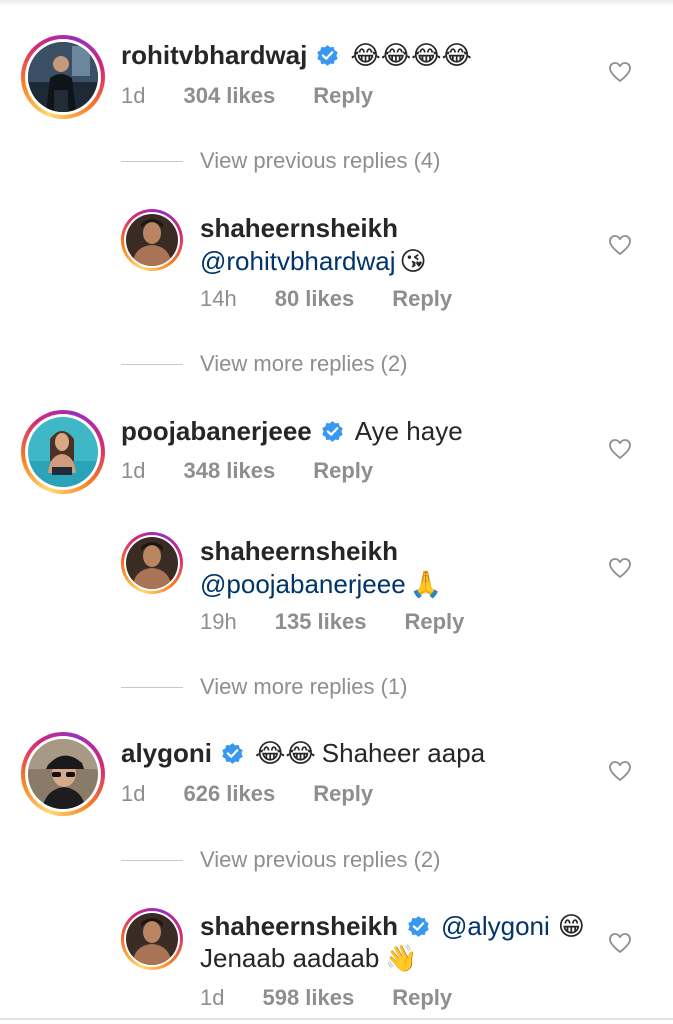 This screenshot has width=673, height=1024. What do you see at coordinates (315, 299) in the screenshot?
I see `reply-likes: 80 likes` at bounding box center [315, 299].